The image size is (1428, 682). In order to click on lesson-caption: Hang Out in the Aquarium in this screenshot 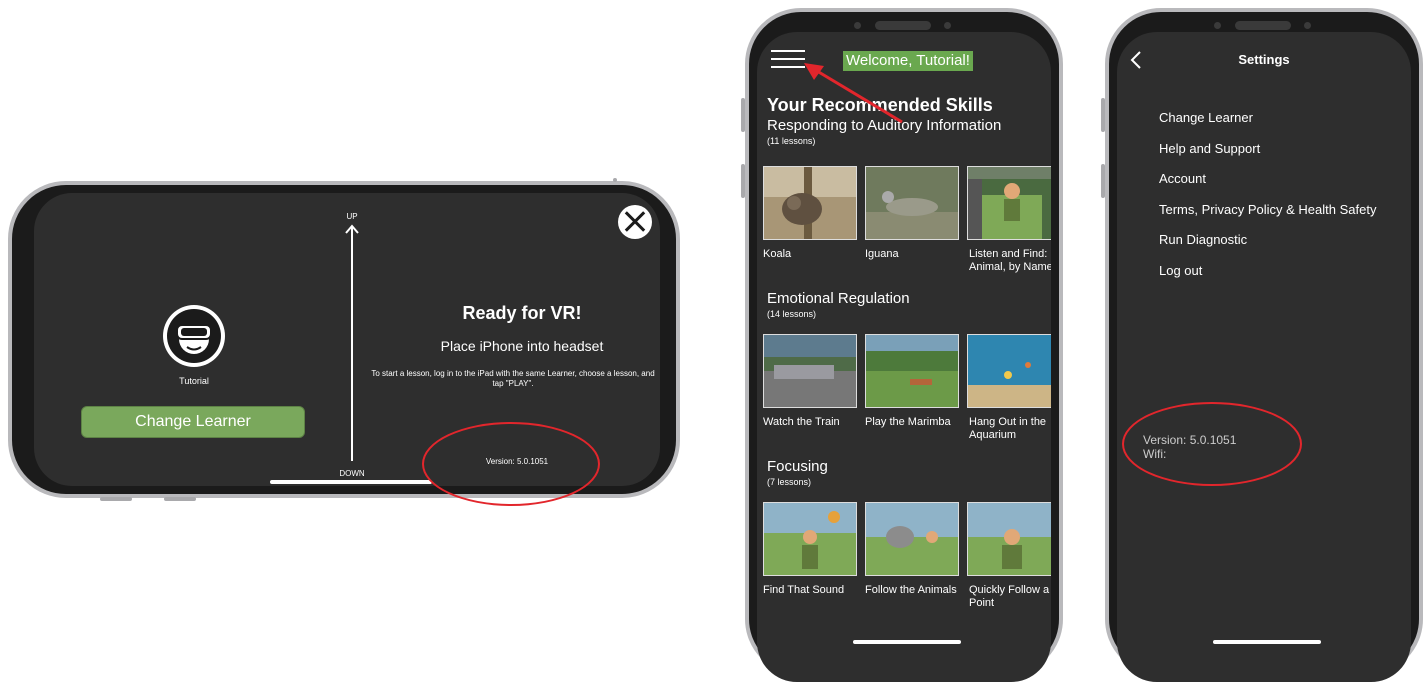, I will do `click(1008, 428)`.